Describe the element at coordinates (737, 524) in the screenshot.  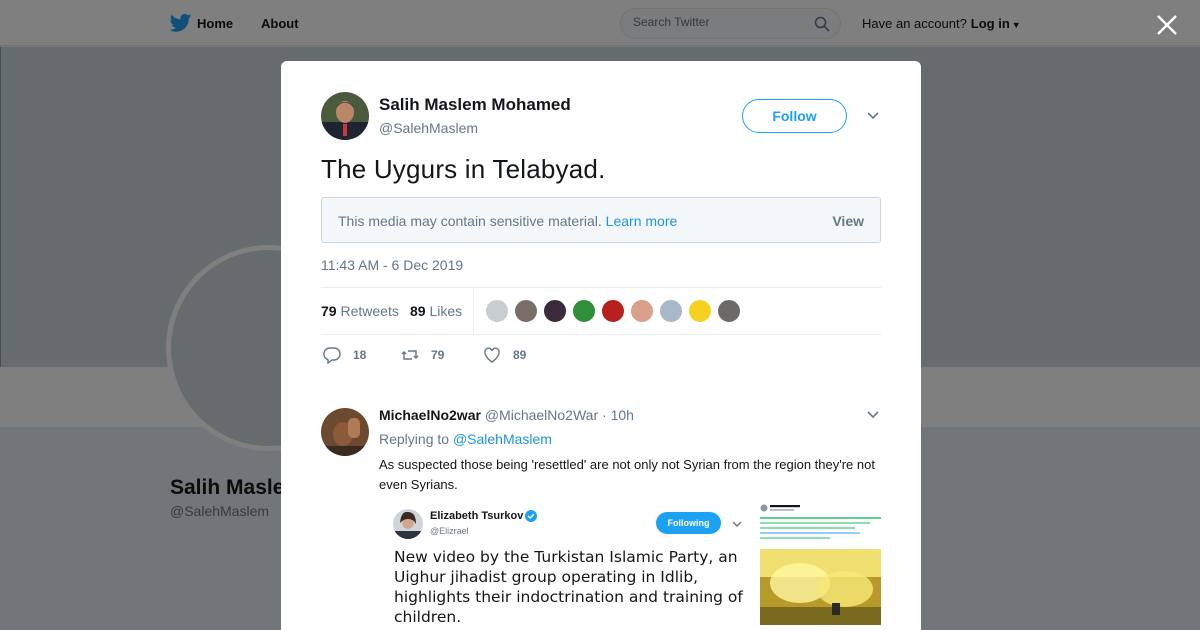
I see `embed-chevron-down-icon` at that location.